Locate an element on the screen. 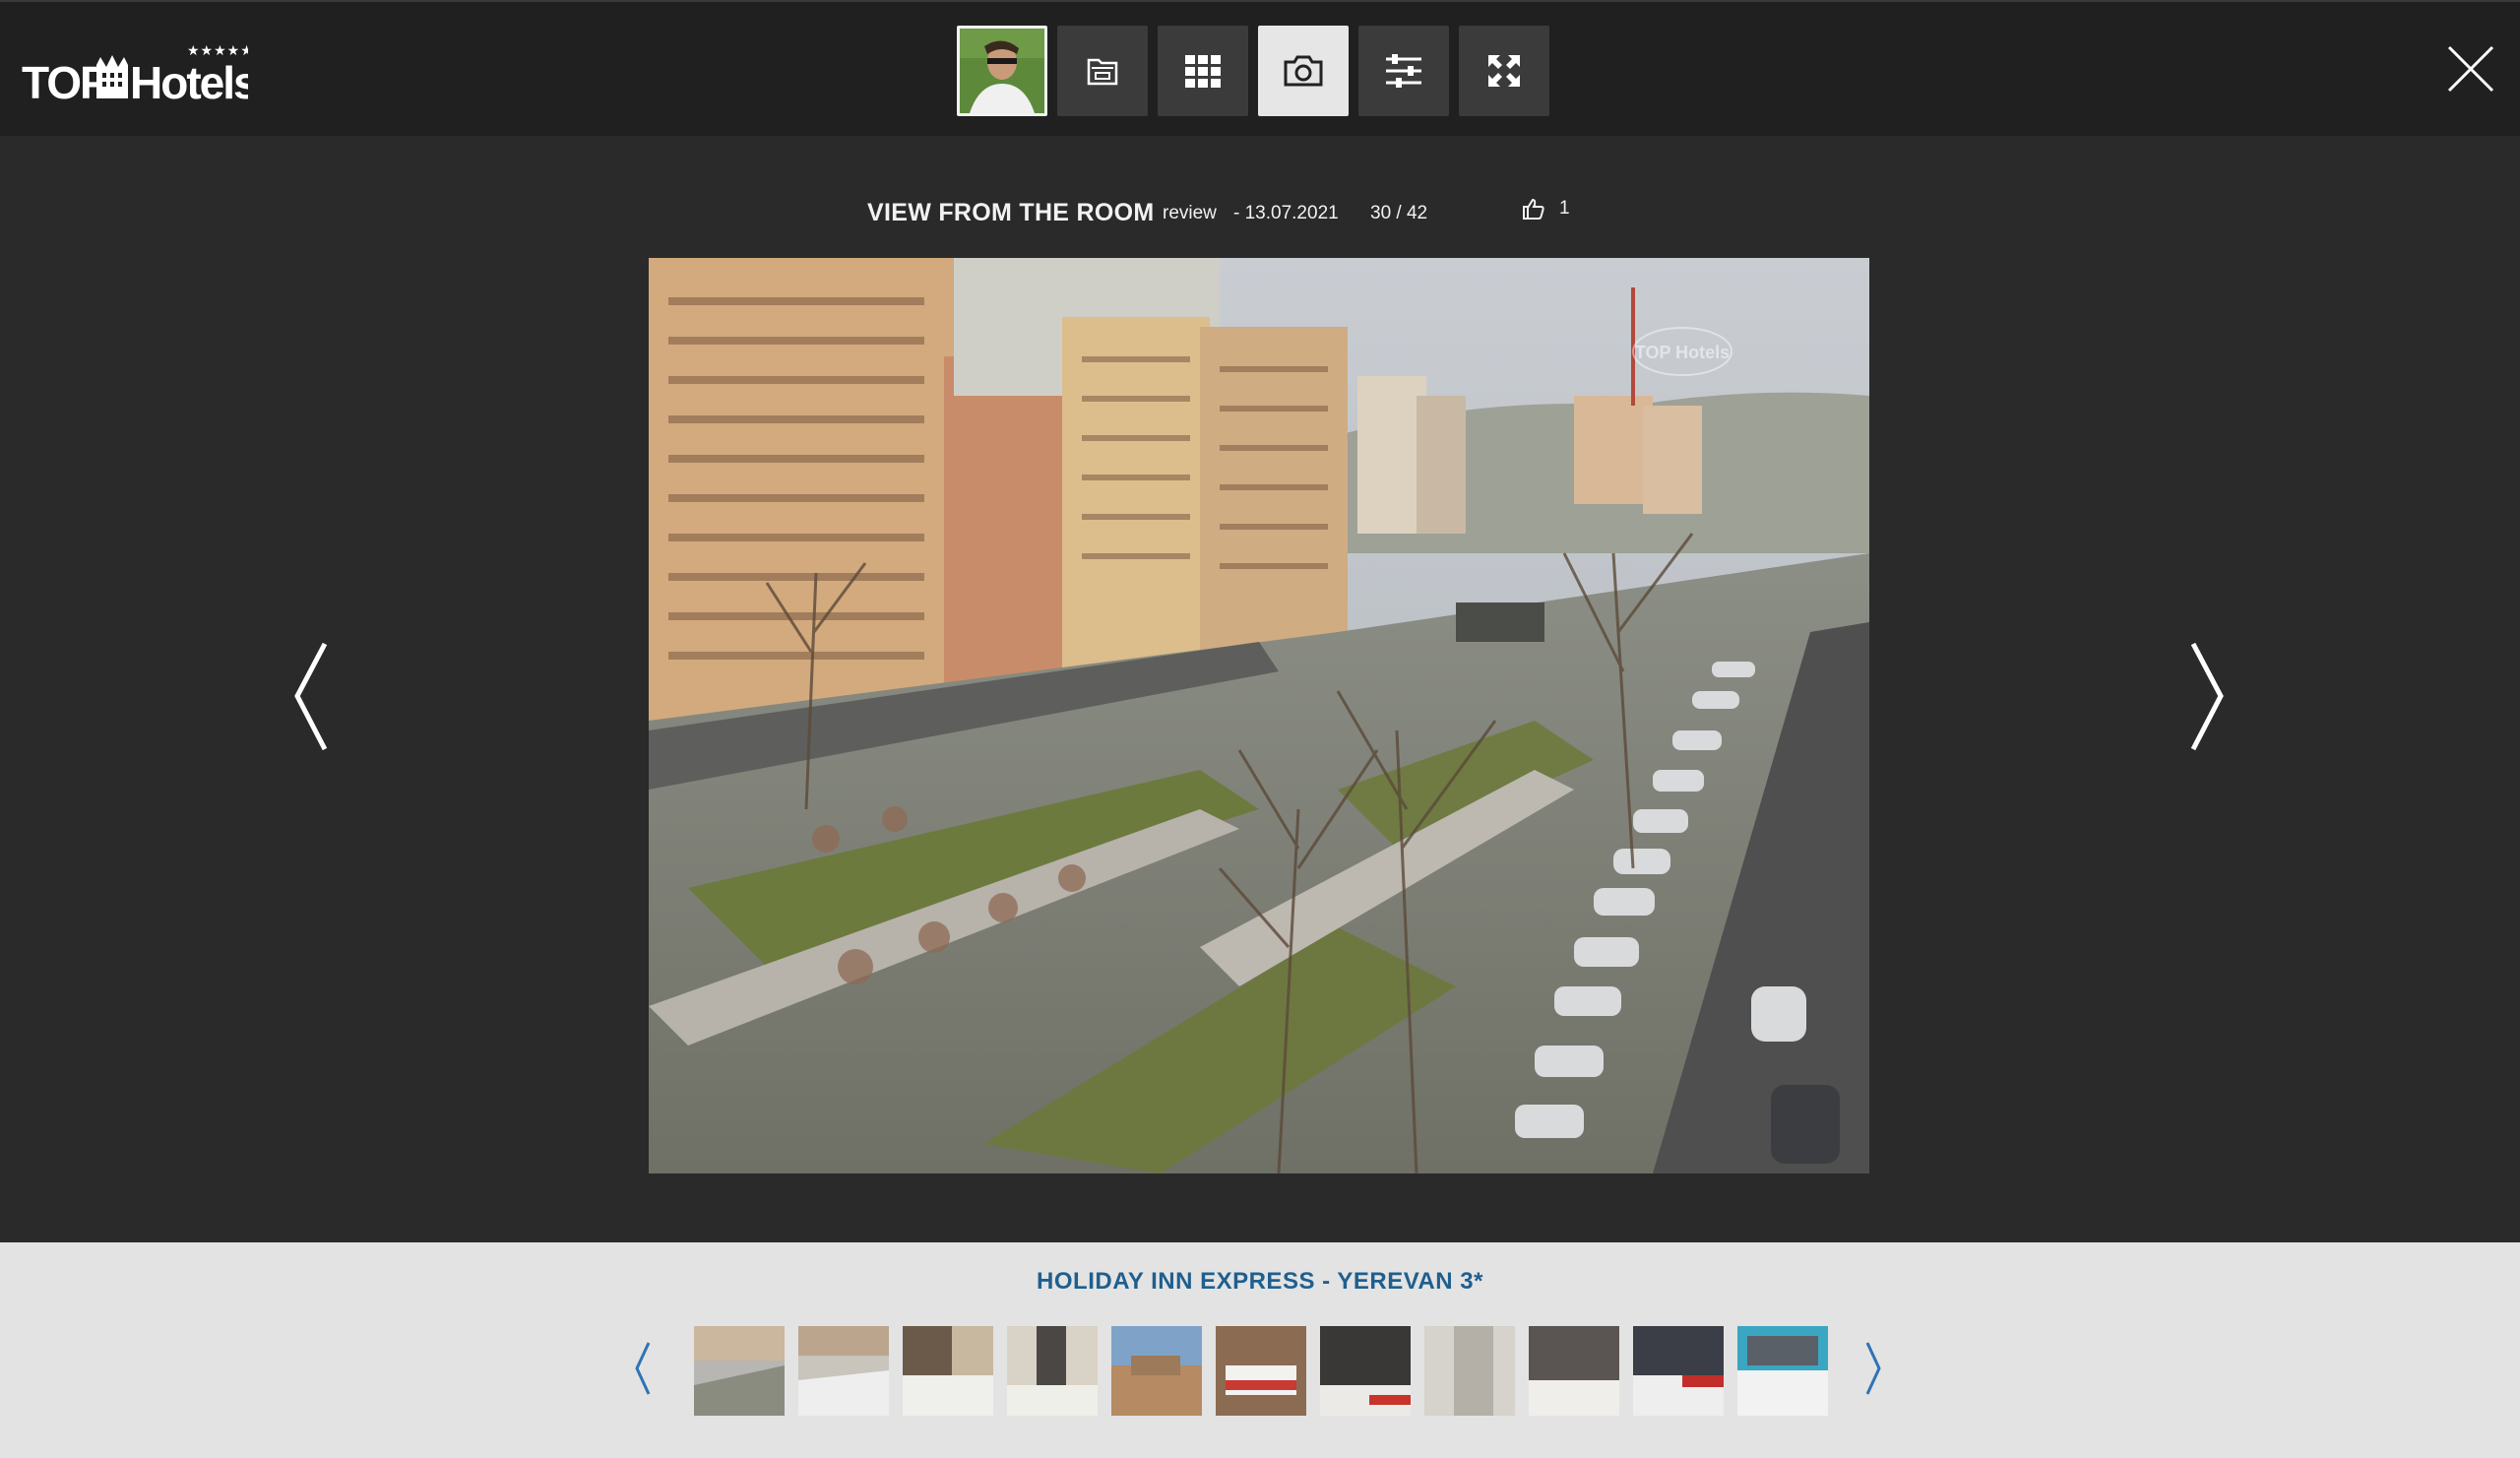 The image size is (2520, 1458). expand-icon is located at coordinates (1504, 71).